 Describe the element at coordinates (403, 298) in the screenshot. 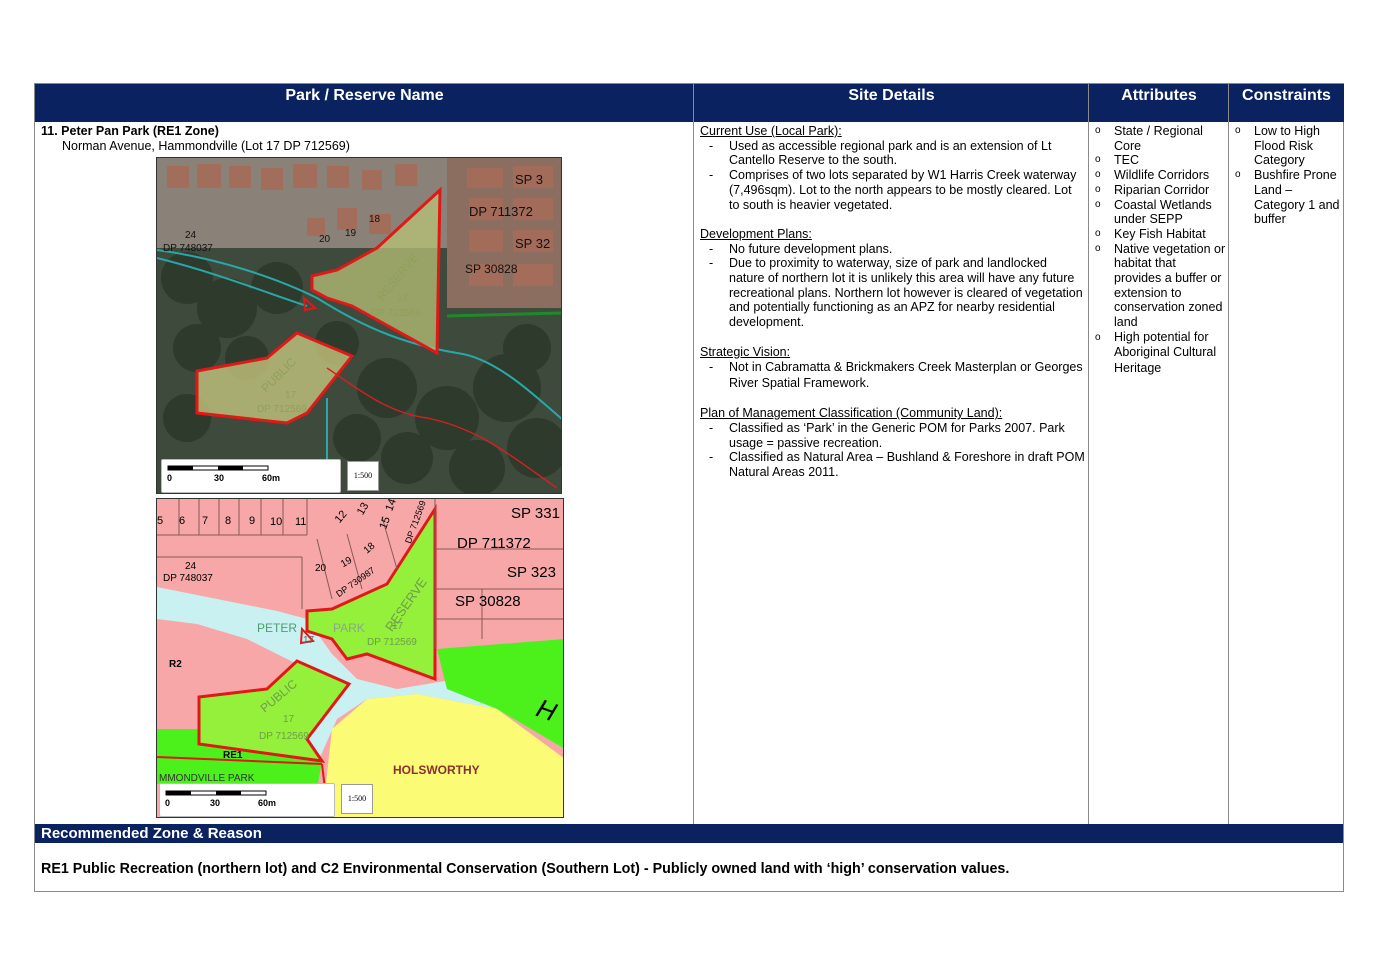

I see `aerial-label-17a: 17` at that location.